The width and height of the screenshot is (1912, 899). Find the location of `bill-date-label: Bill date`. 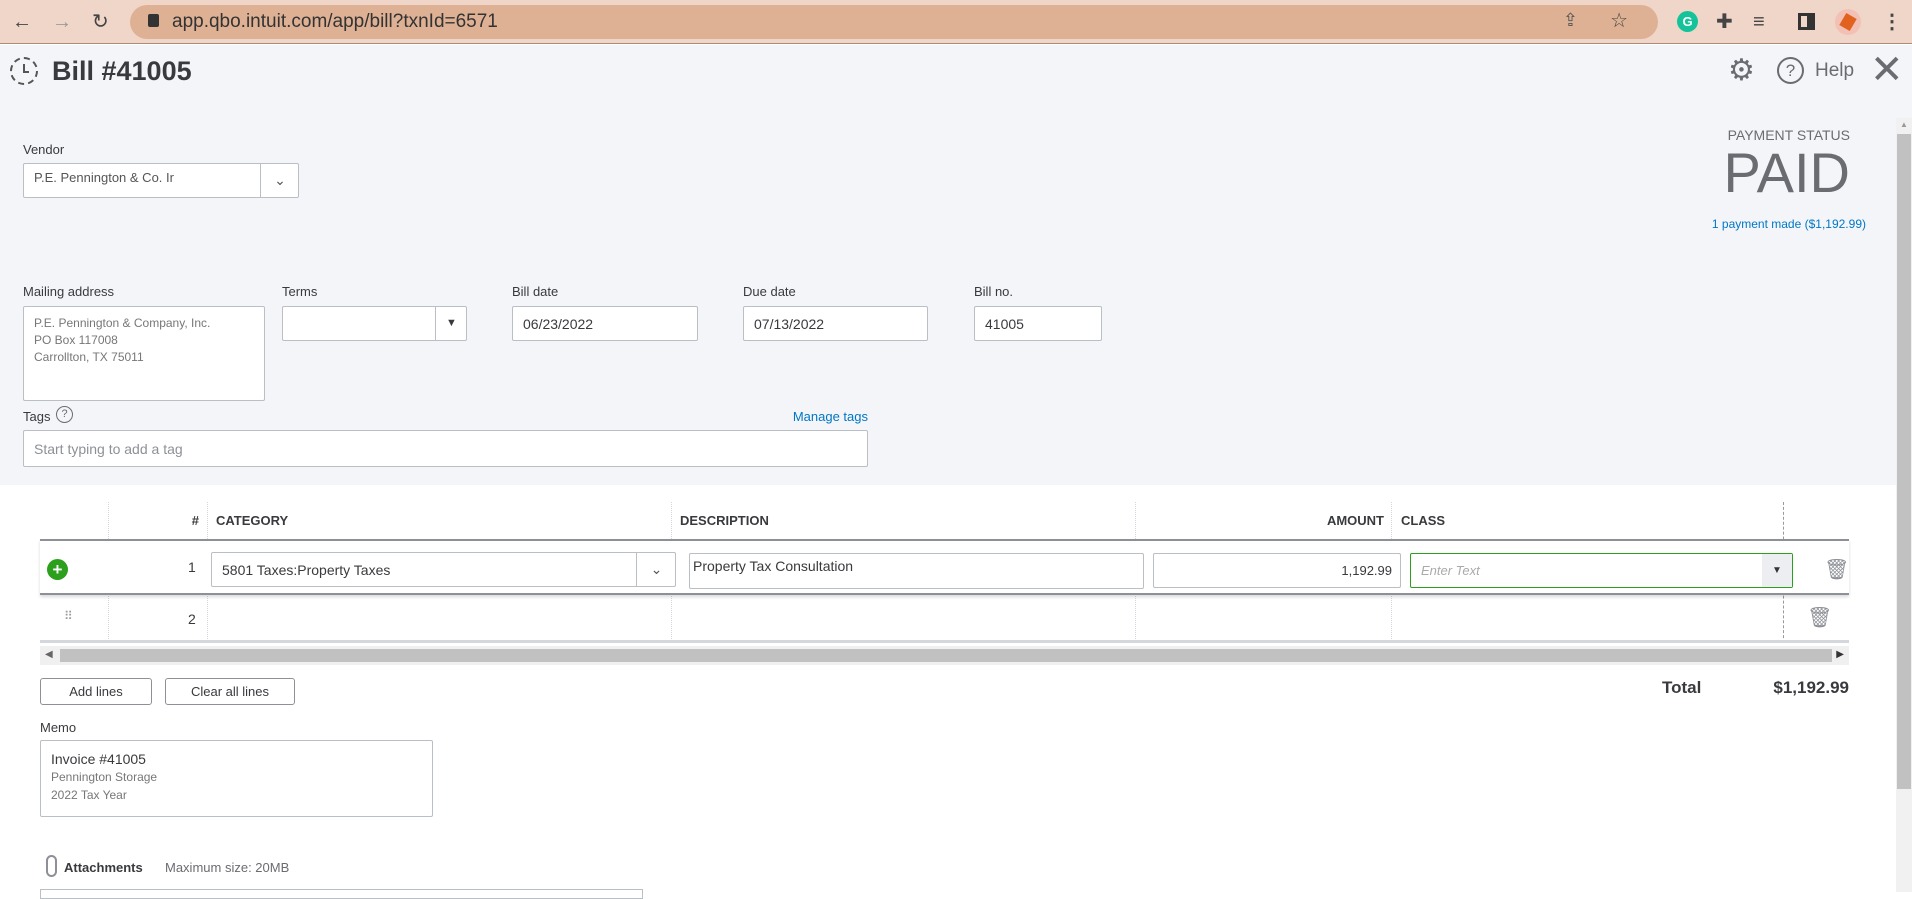

bill-date-label: Bill date is located at coordinates (535, 291).